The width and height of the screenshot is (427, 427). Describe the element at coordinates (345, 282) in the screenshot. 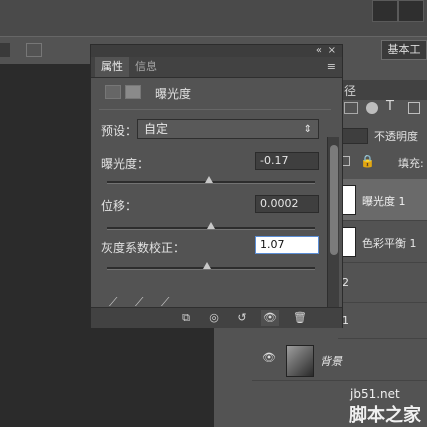

I see `layer-name: 2` at that location.